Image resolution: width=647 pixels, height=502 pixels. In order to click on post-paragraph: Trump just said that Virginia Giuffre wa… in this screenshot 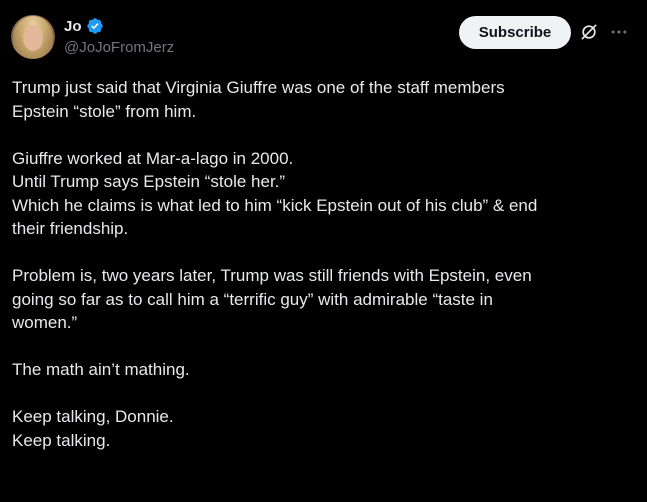, I will do `click(324, 99)`.